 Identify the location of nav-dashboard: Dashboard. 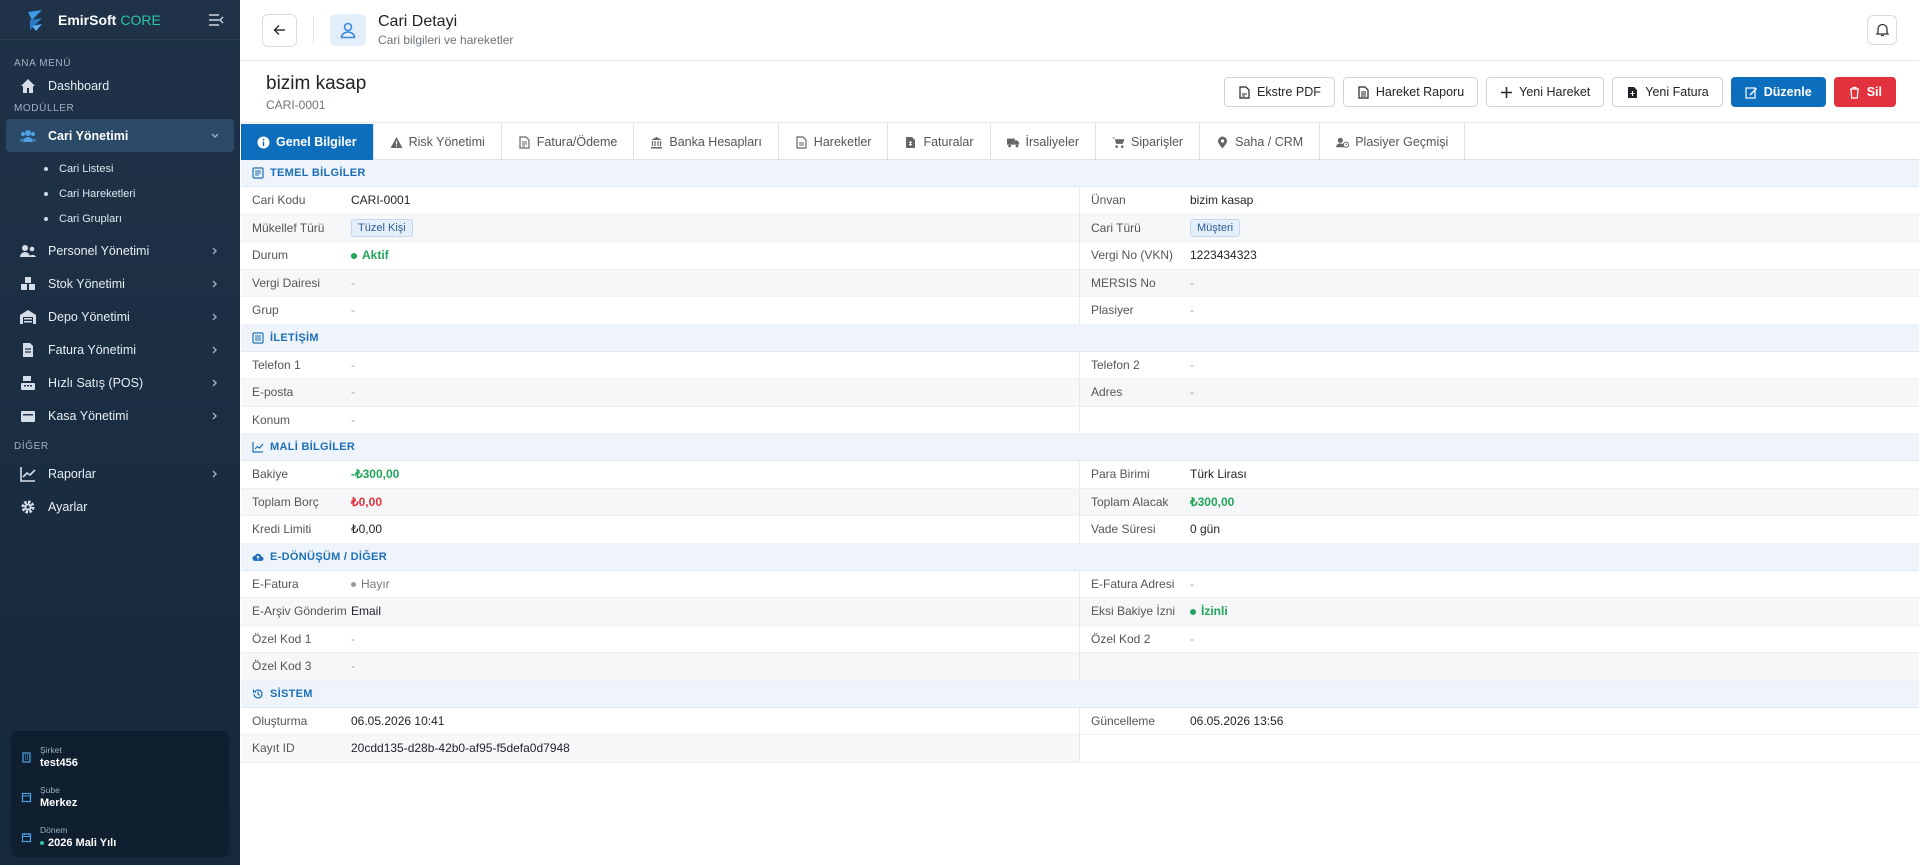
(120, 85).